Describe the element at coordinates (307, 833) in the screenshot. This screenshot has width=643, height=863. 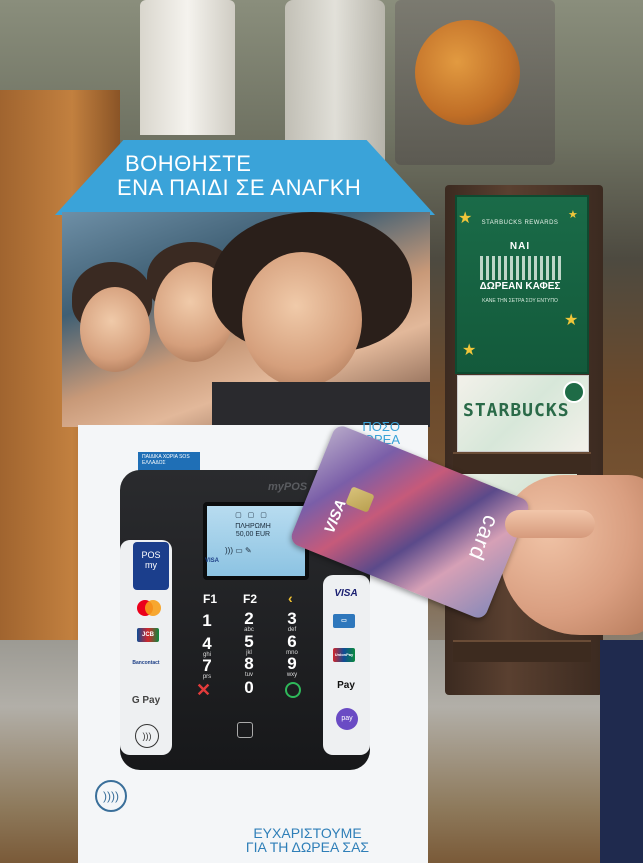
I see `thanks-line1: ΕΥΧΑΡΙΣΤΟΥΜΕ` at that location.